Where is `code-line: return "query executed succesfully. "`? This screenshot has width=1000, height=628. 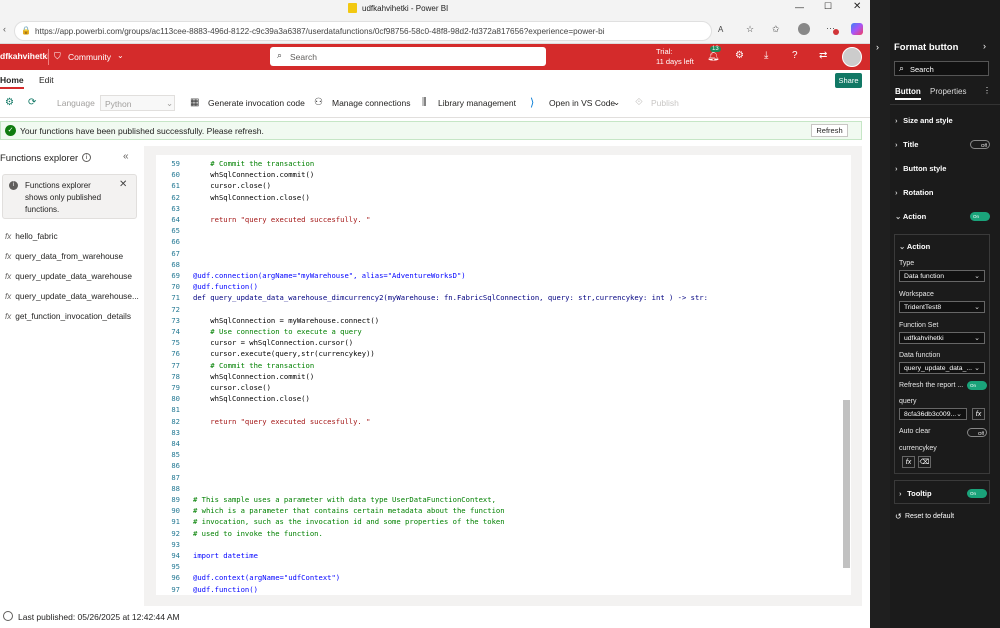 code-line: return "query executed succesfully. " is located at coordinates (282, 421).